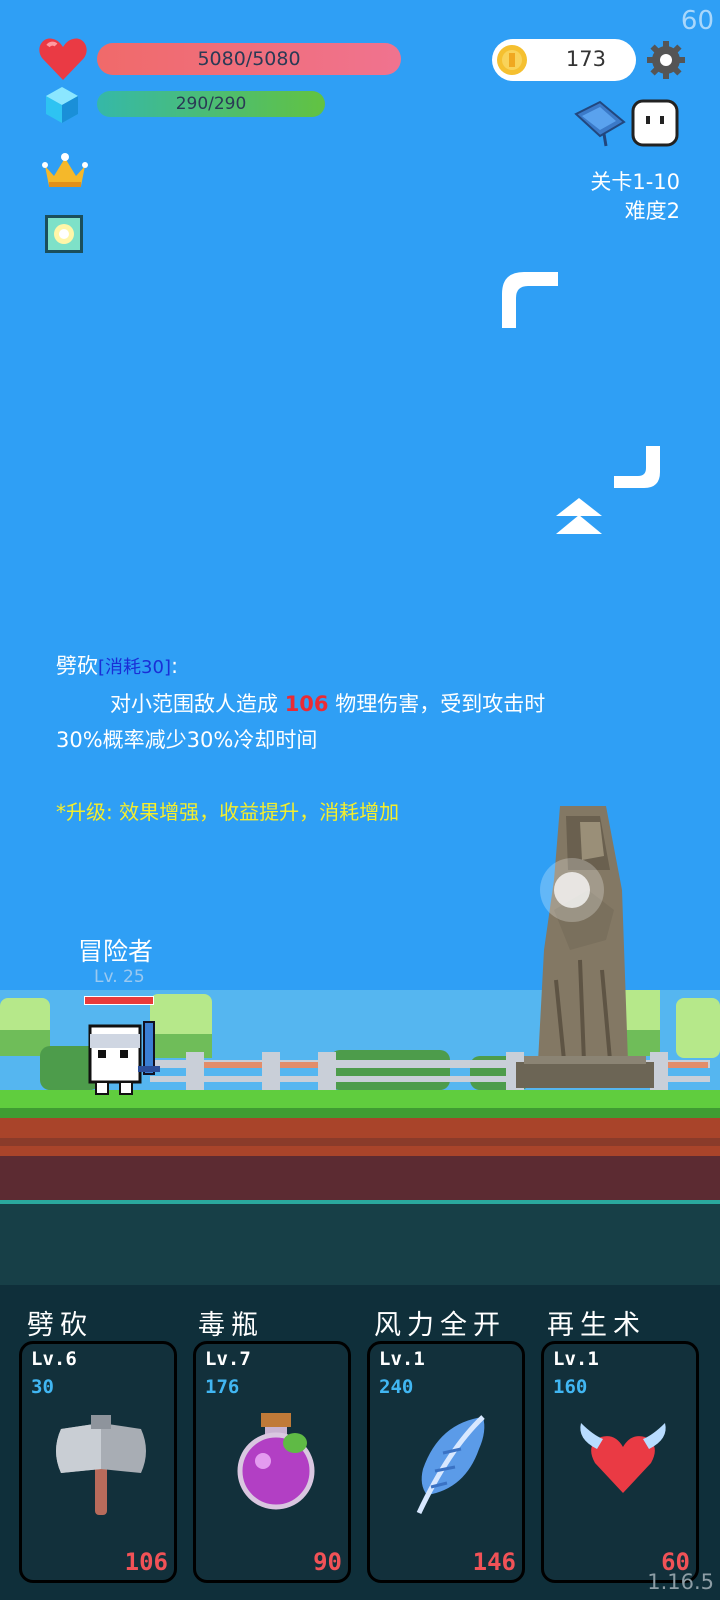 The height and width of the screenshot is (1600, 720). What do you see at coordinates (65, 171) in the screenshot?
I see `crown-icon` at bounding box center [65, 171].